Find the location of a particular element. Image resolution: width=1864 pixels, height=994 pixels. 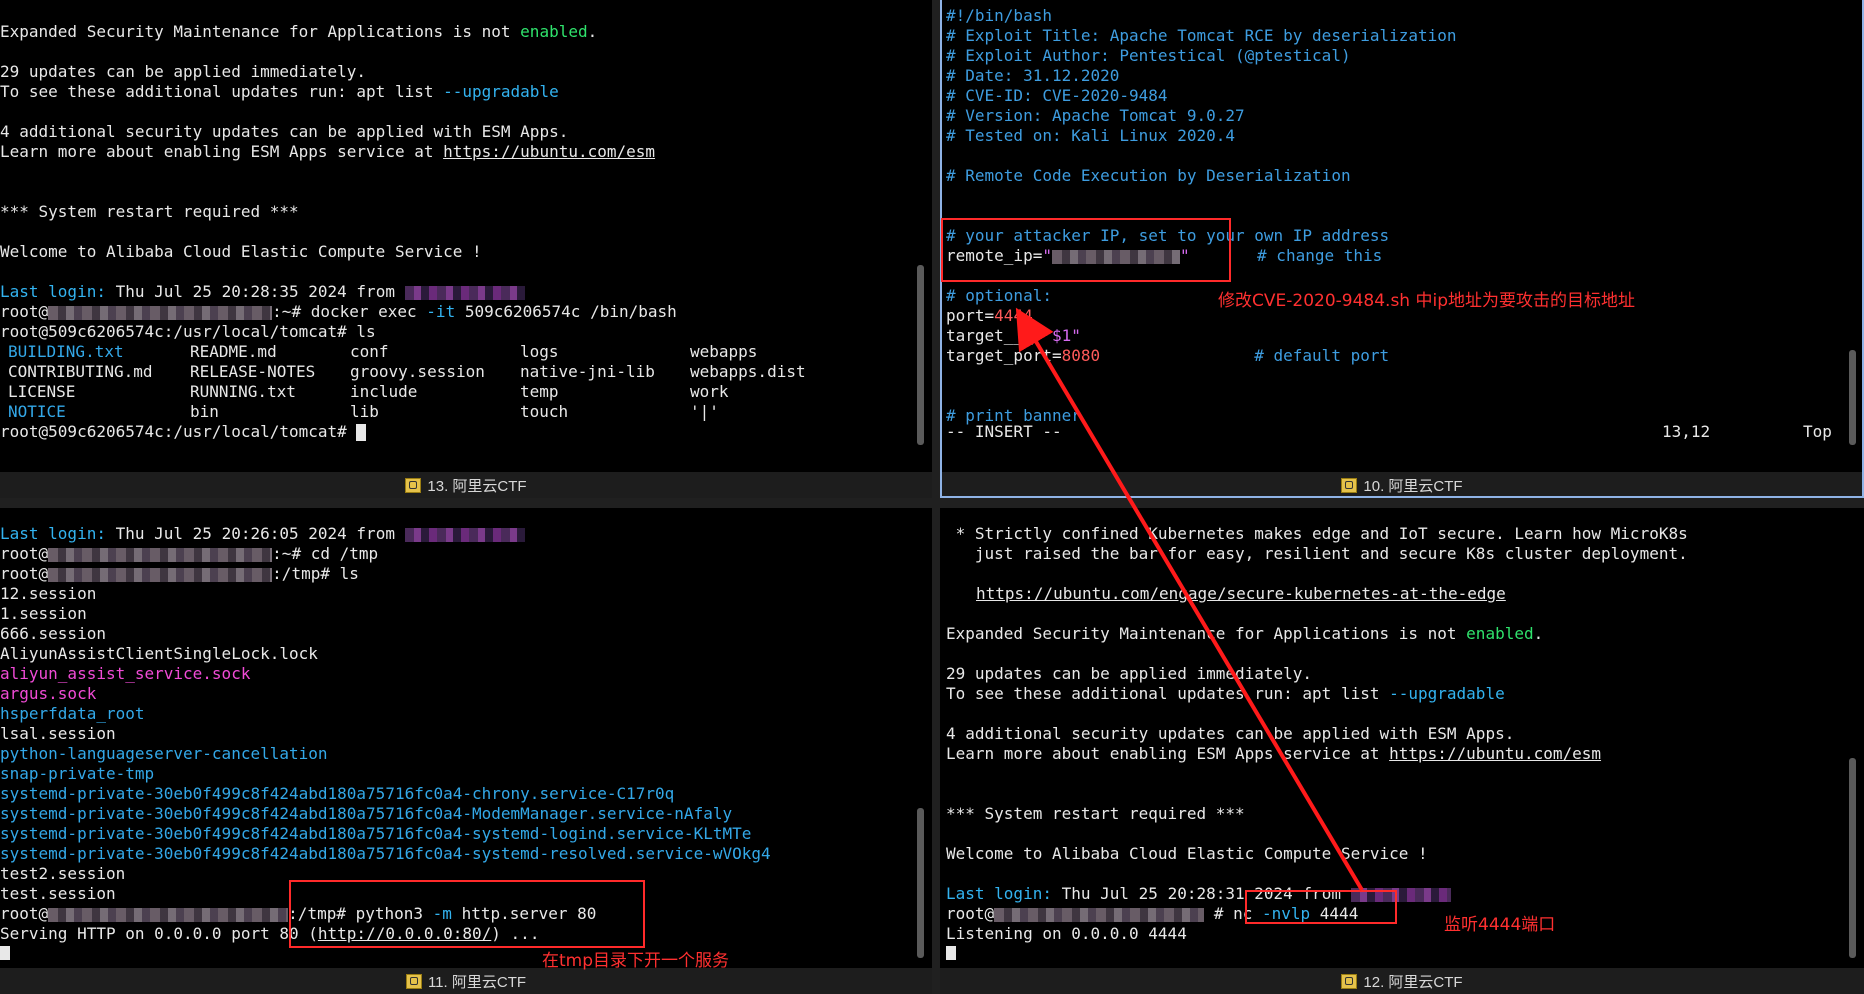

annotation-note-listen: 监听4444端口 is located at coordinates (1500, 925).